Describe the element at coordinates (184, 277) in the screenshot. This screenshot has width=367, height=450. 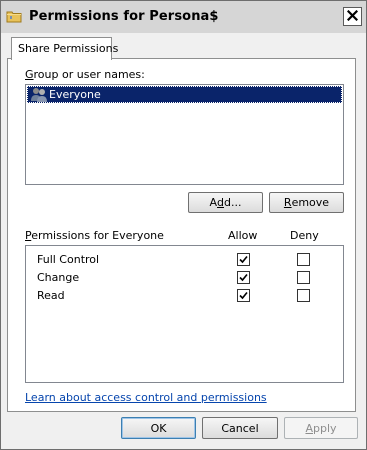
I see `permission-row-change: Change` at that location.